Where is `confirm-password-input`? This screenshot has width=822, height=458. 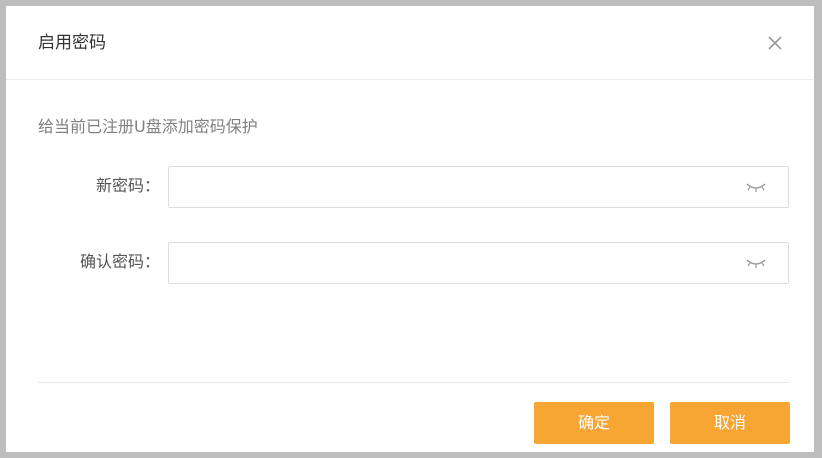
confirm-password-input is located at coordinates (454, 263).